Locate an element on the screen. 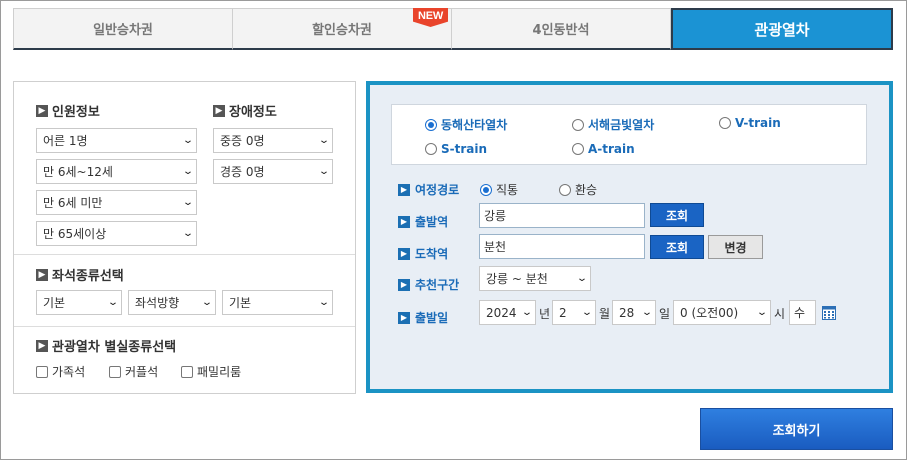 This screenshot has height=460, width=907. year-select: 2024 ⌄ is located at coordinates (507, 312).